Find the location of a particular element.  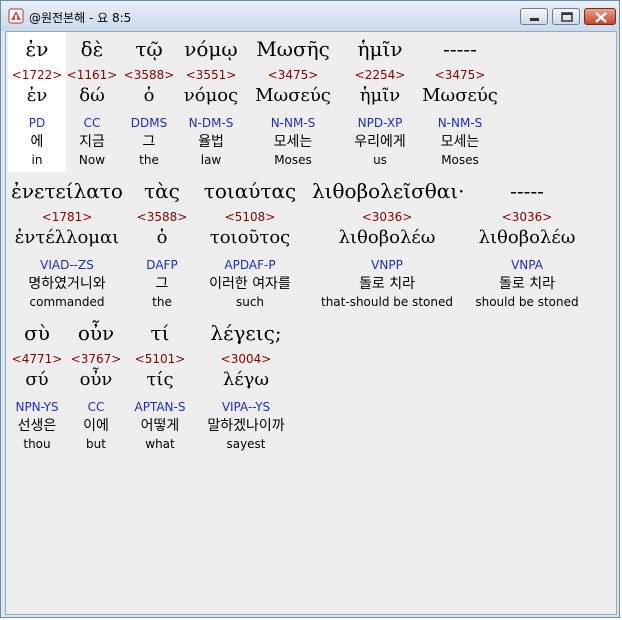

strong-number: <1722> is located at coordinates (37, 75).